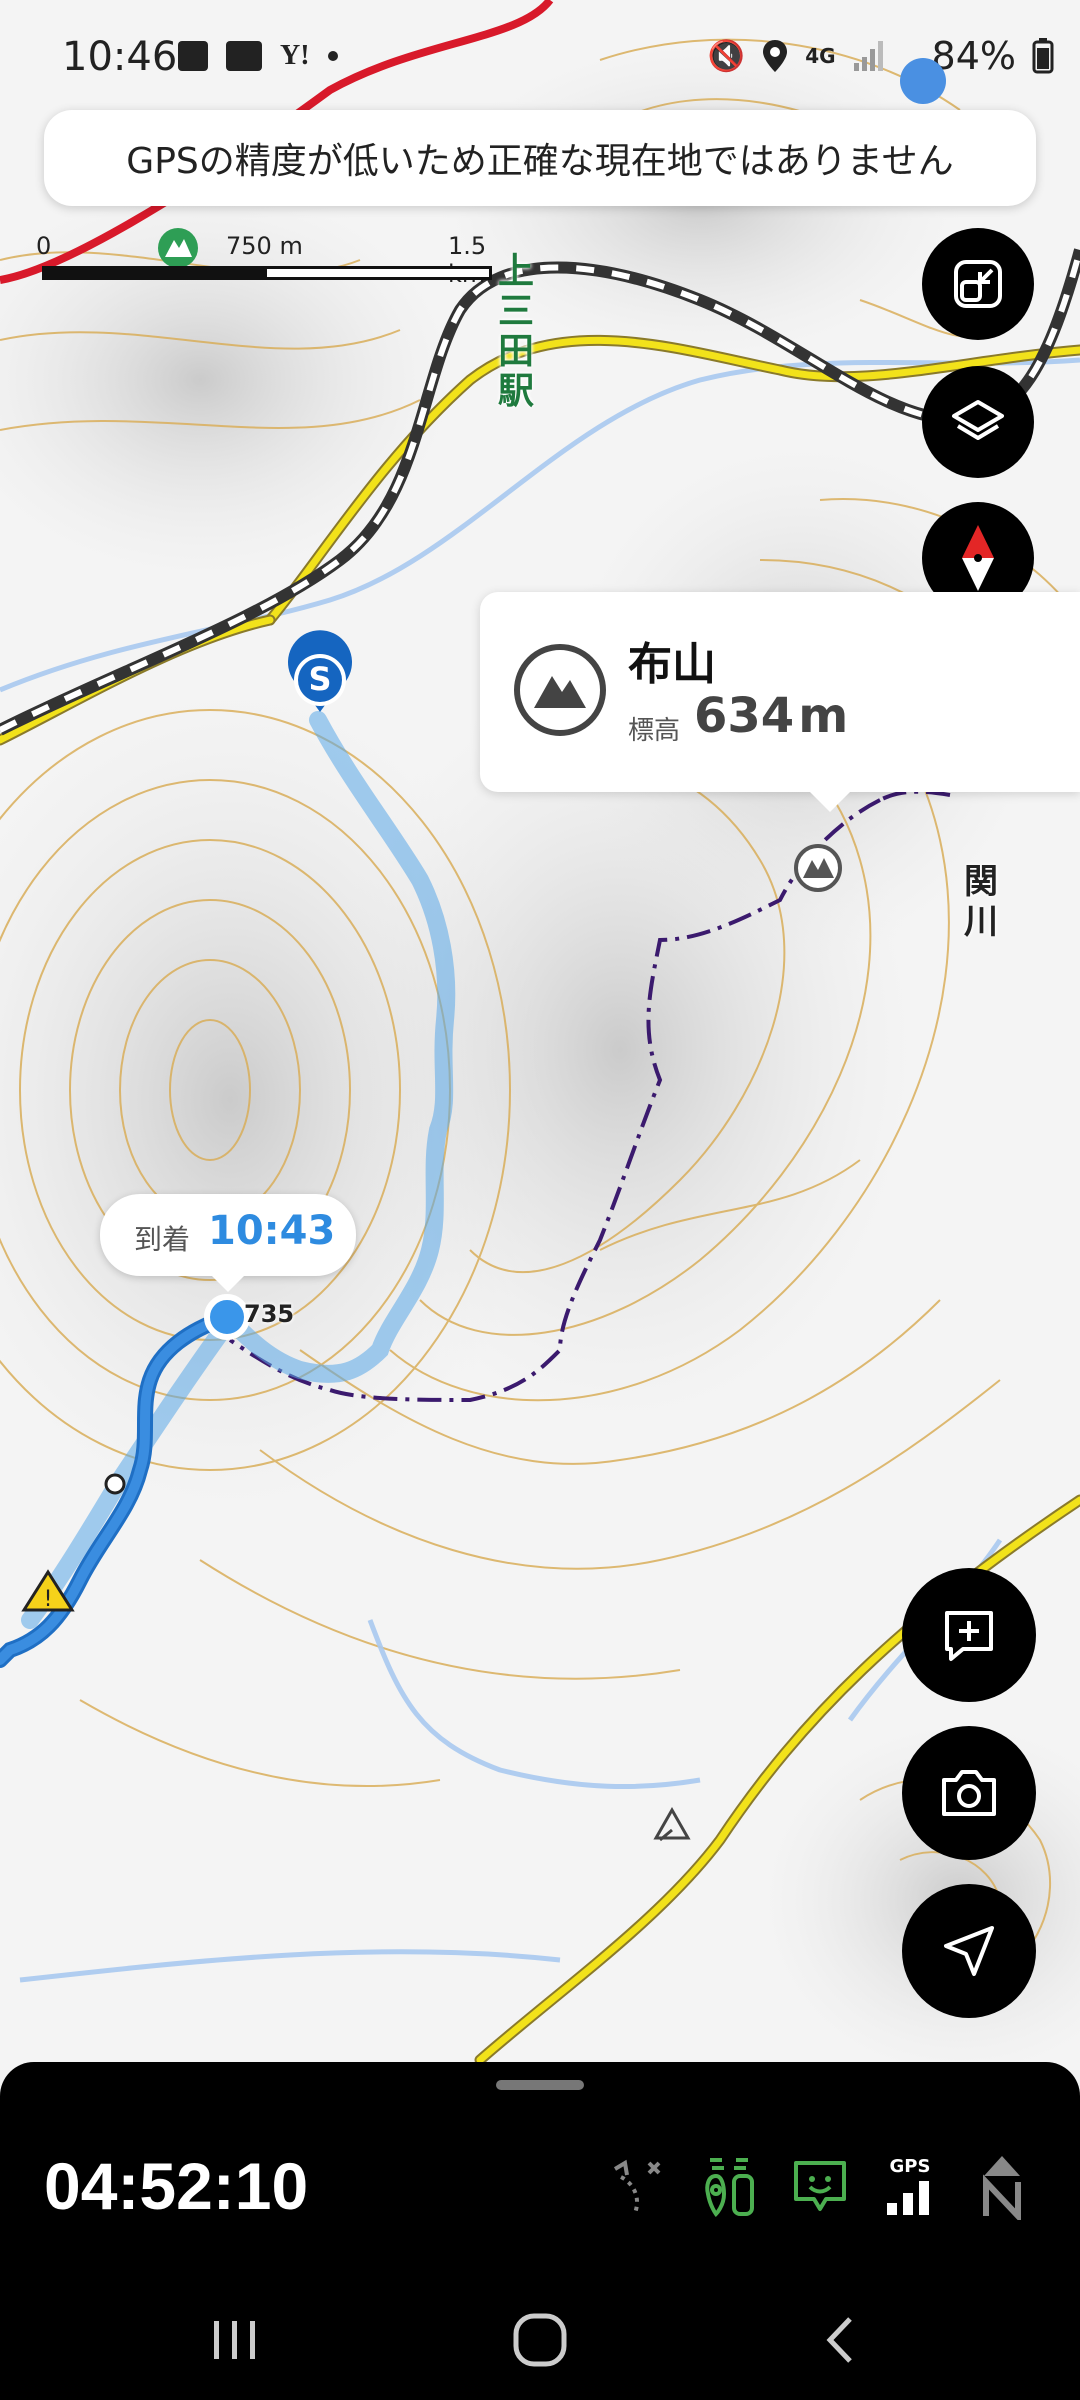  I want to click on add-memo-icon, so click(969, 1636).